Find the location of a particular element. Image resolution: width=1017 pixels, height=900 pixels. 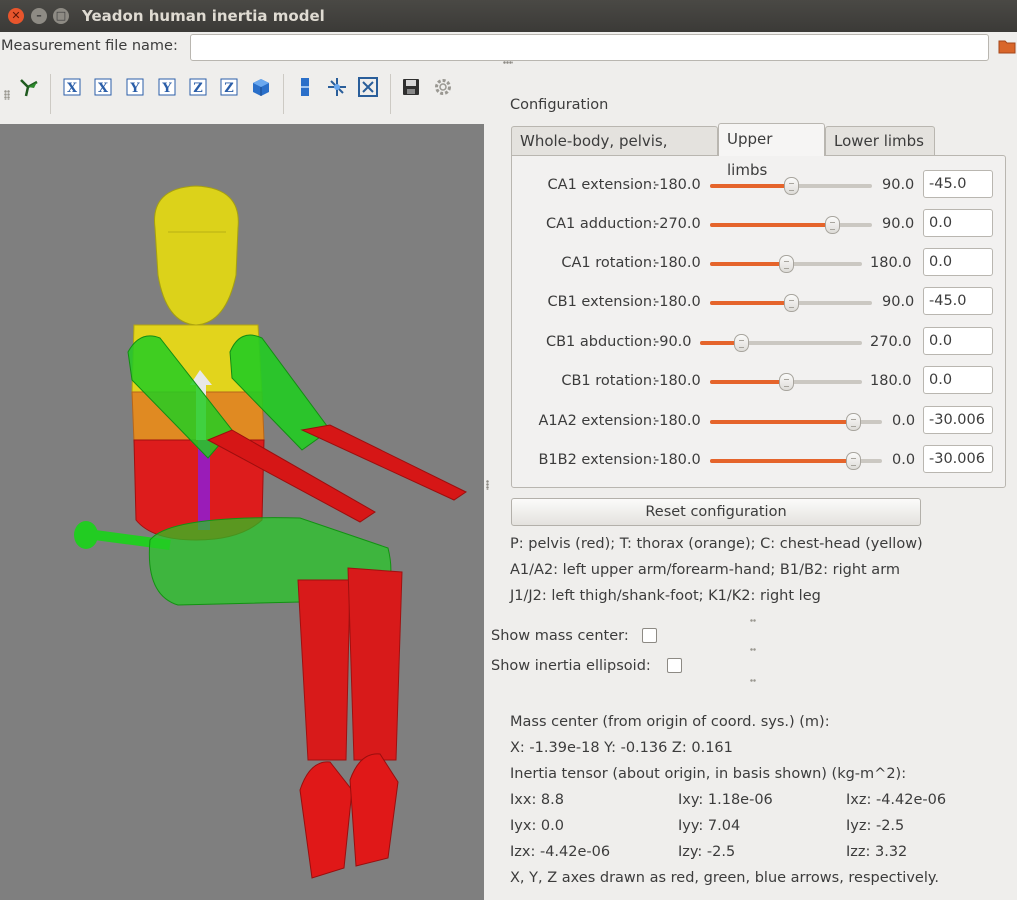

view-neg-y-icon: Y is located at coordinates (167, 87).